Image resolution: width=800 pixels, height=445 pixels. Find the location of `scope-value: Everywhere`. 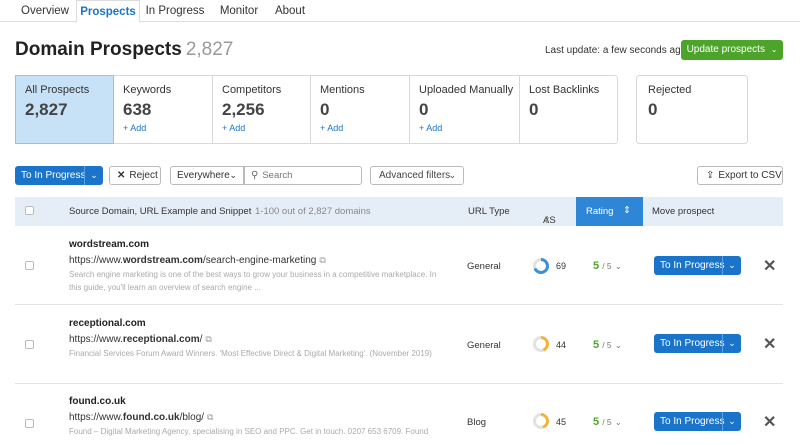

scope-value: Everywhere is located at coordinates (203, 175).